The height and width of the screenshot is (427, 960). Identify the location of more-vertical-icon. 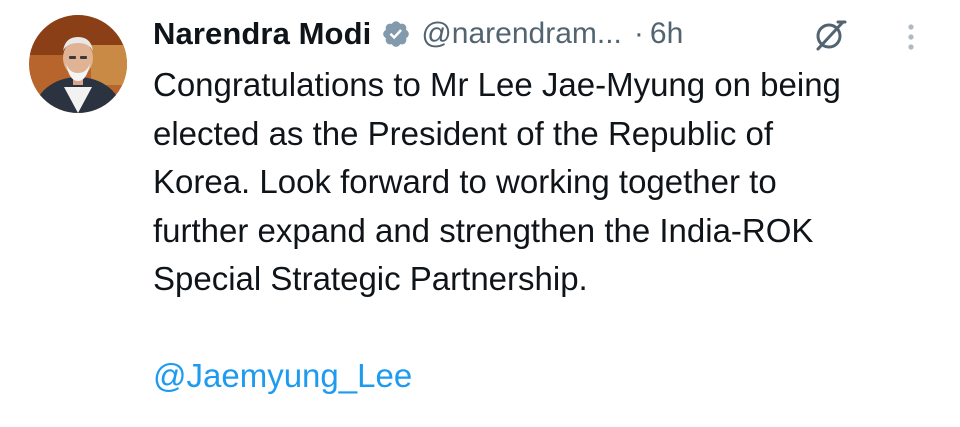
(911, 37).